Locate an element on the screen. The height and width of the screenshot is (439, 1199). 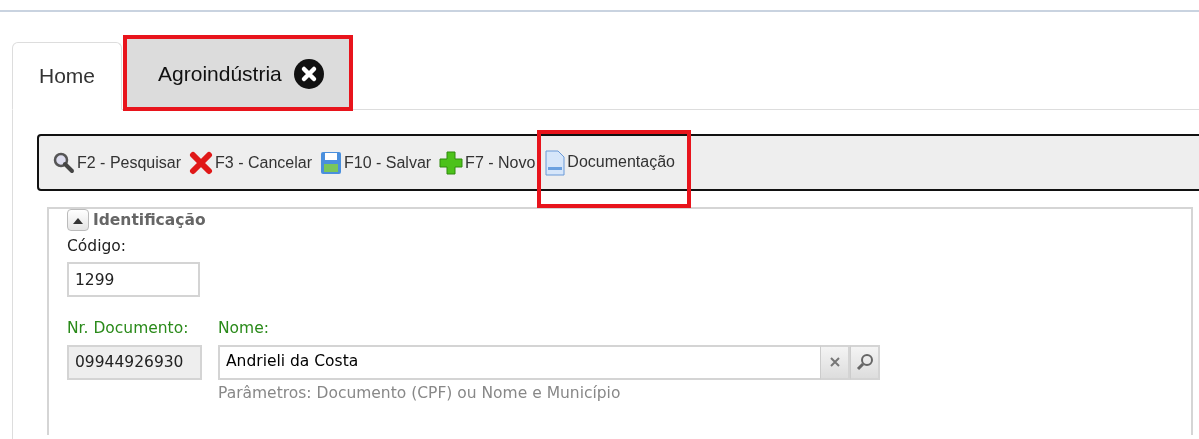
input-field: Andrieli da Costa is located at coordinates (519, 362).